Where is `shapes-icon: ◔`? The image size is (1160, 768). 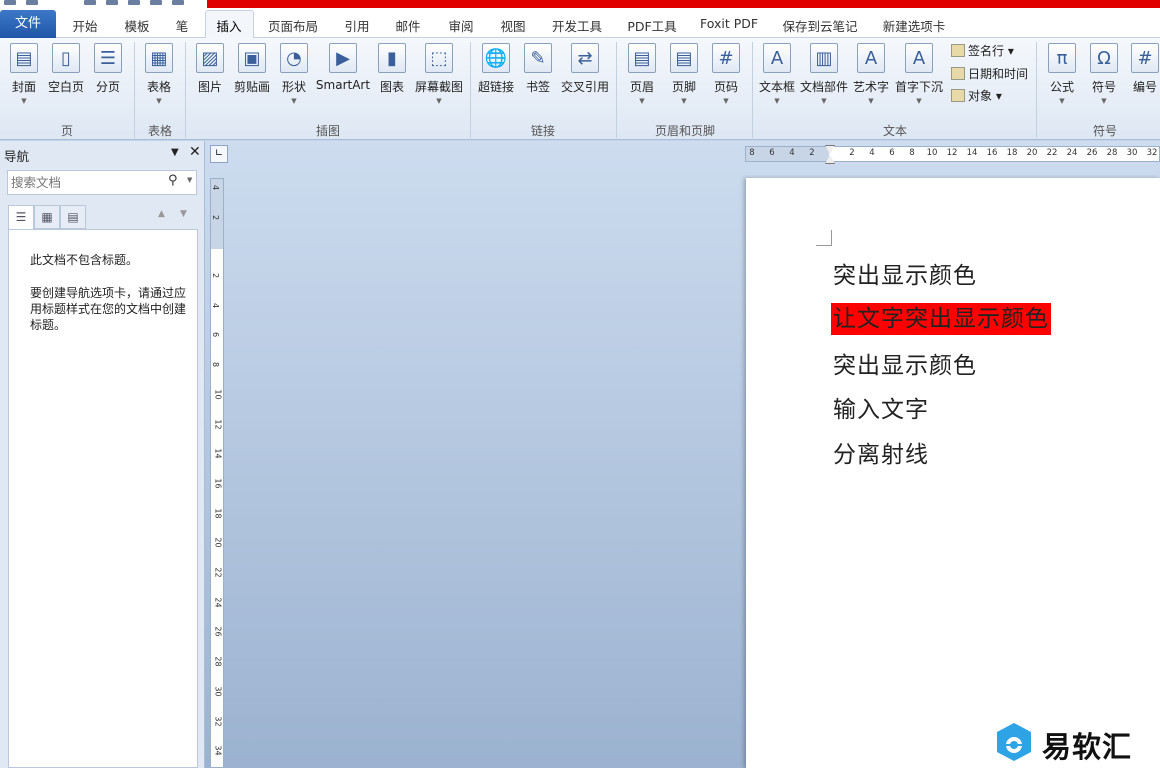 shapes-icon: ◔ is located at coordinates (294, 58).